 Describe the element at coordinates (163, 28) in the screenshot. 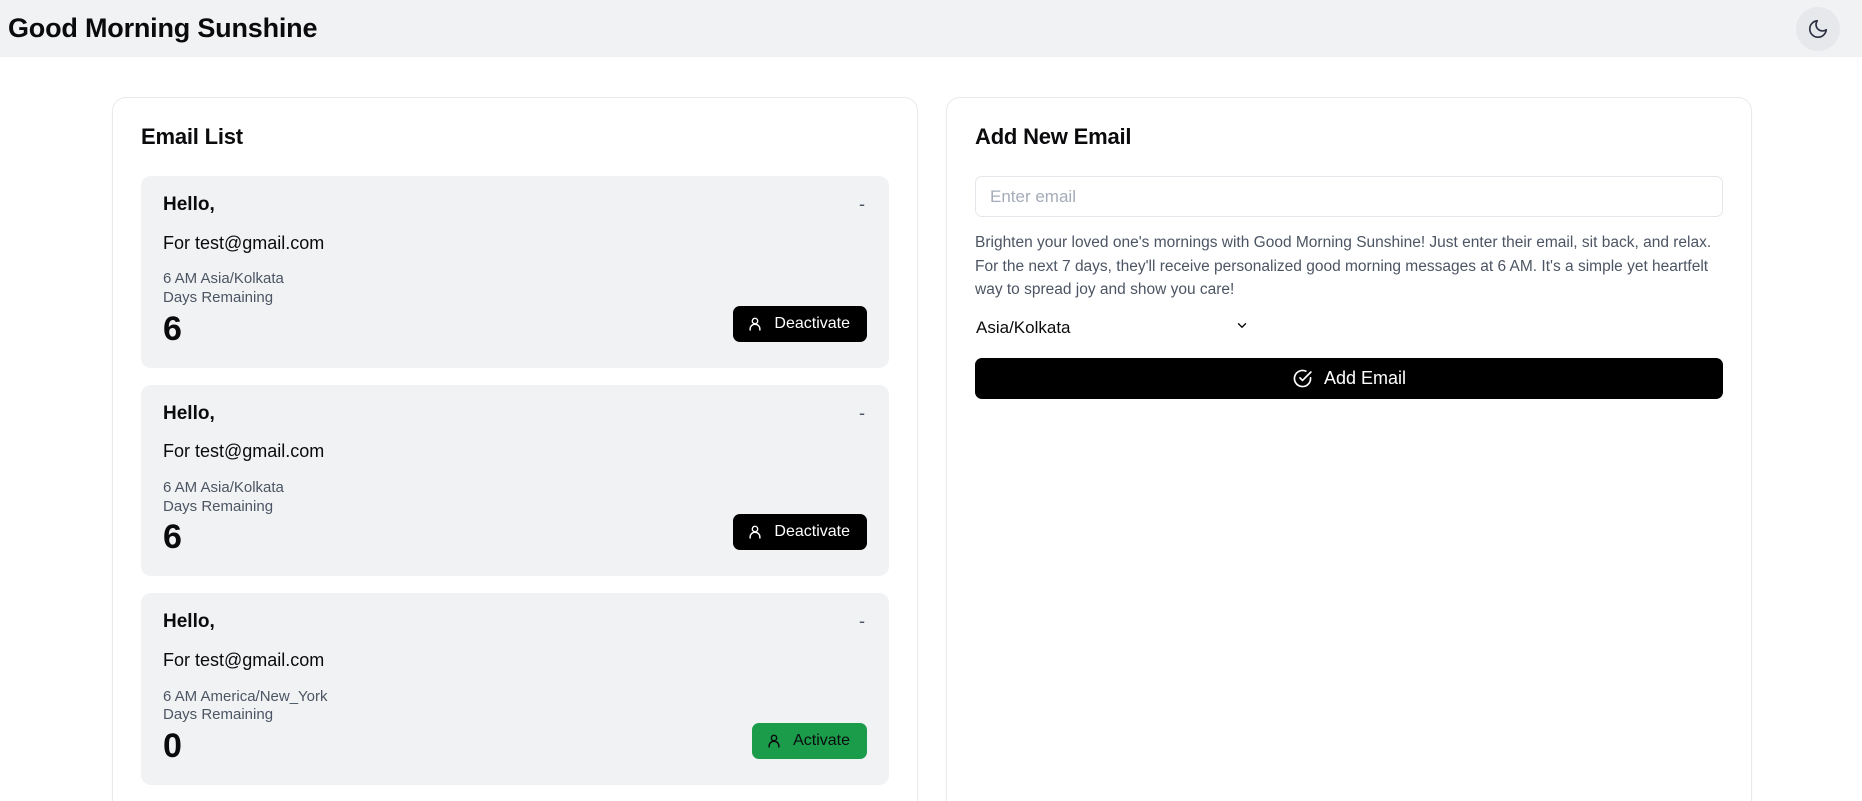

I see `page-title: Good Morning Sunshine` at that location.